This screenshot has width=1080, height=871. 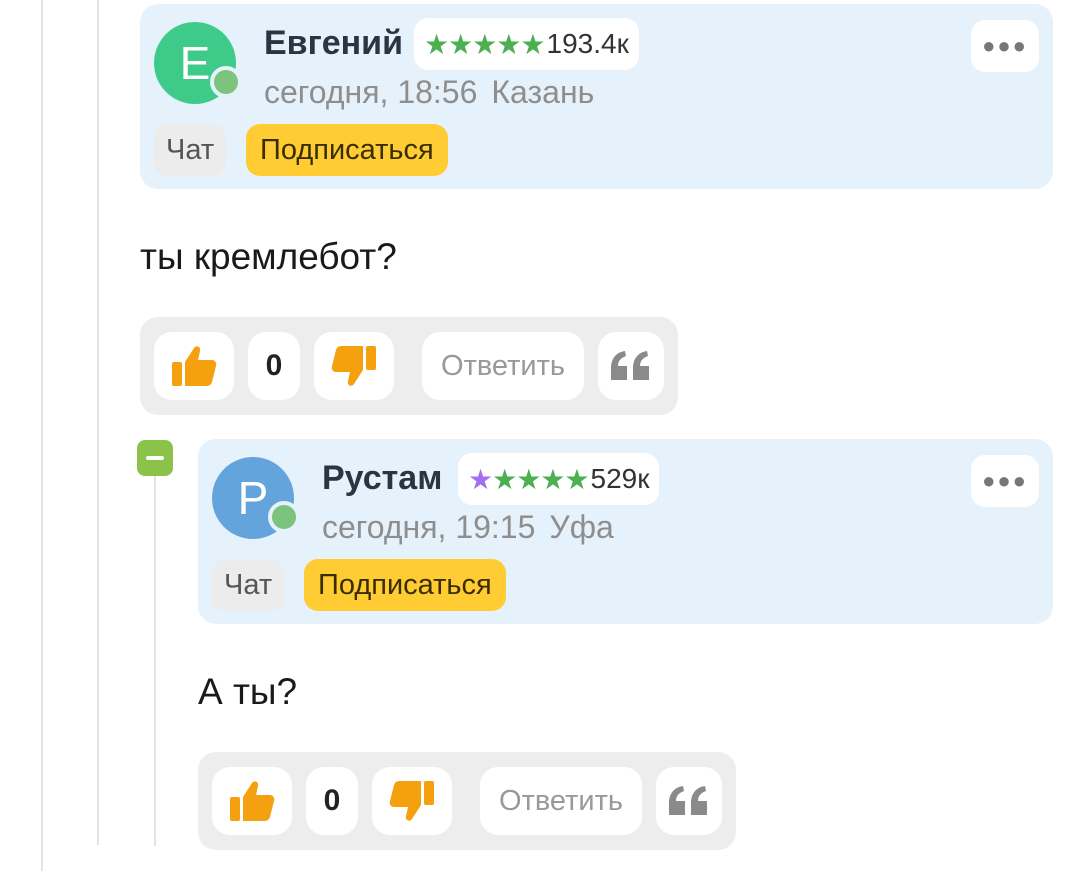 What do you see at coordinates (620, 478) in the screenshot?
I see `rating-value: 529к` at bounding box center [620, 478].